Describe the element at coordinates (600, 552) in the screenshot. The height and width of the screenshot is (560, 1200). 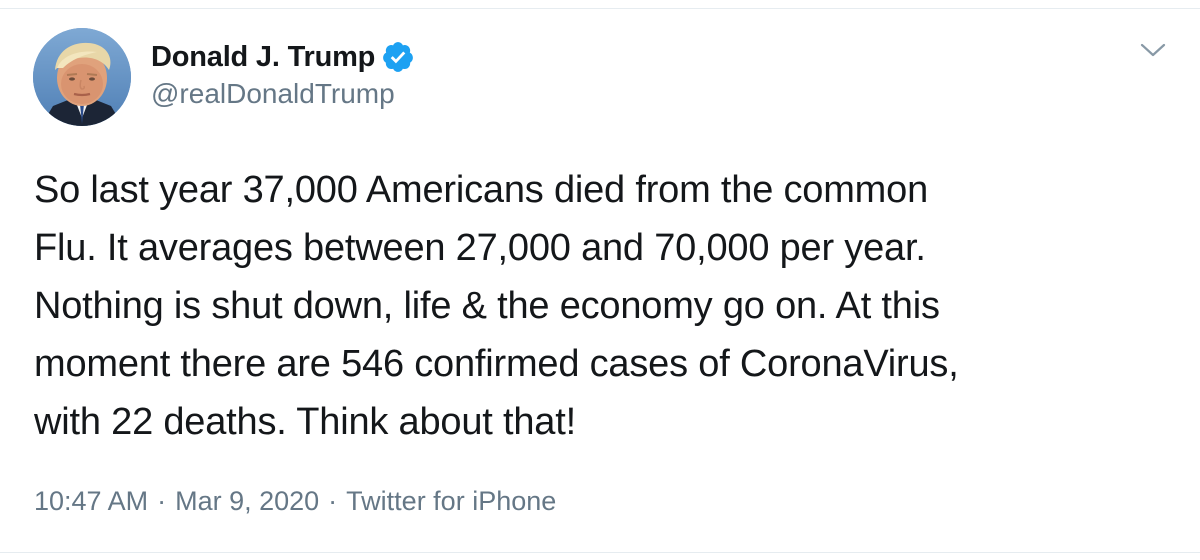
I see `bottom-divider` at that location.